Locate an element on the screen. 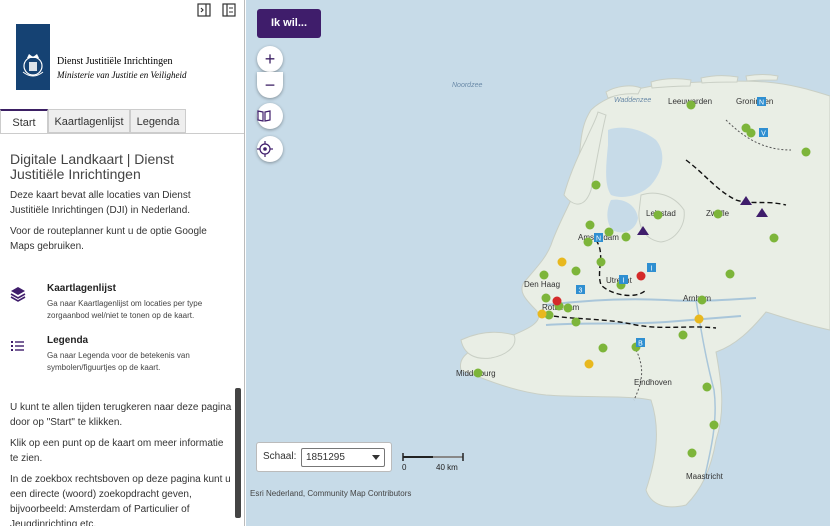 The image size is (830, 526). zoom-out-icon: − is located at coordinates (270, 85).